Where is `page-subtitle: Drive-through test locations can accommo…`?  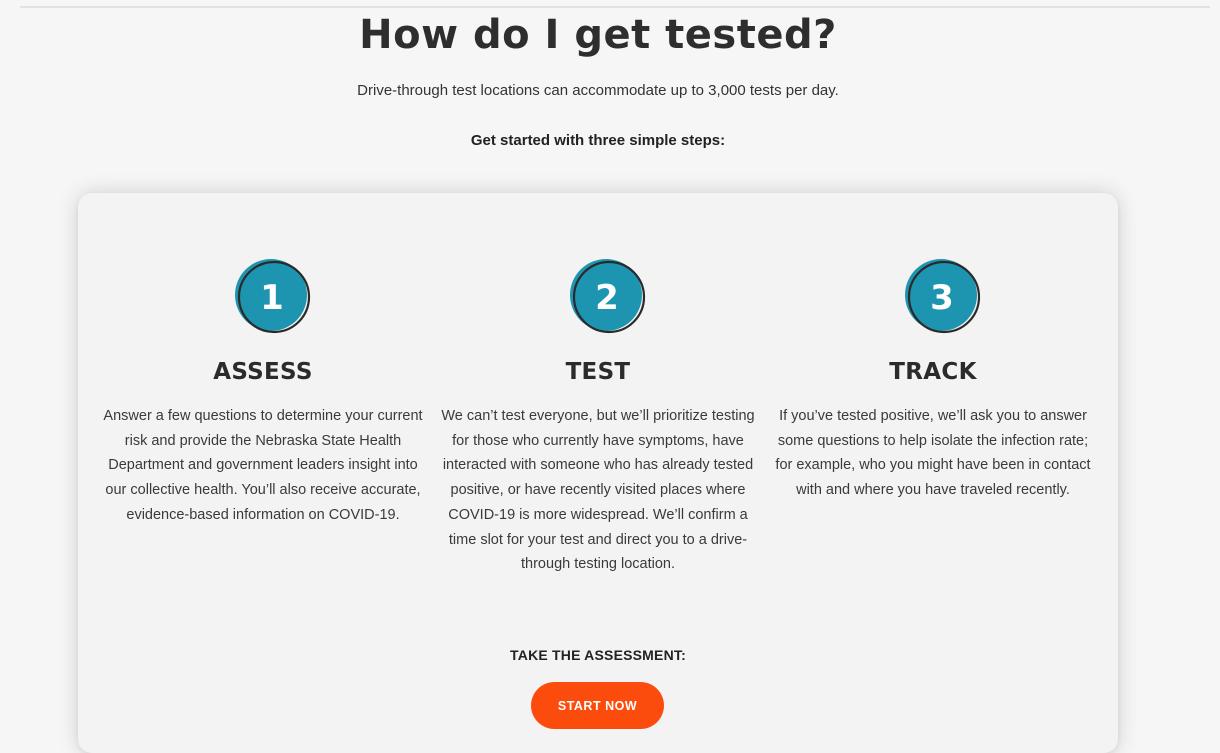 page-subtitle: Drive-through test locations can accommo… is located at coordinates (598, 90).